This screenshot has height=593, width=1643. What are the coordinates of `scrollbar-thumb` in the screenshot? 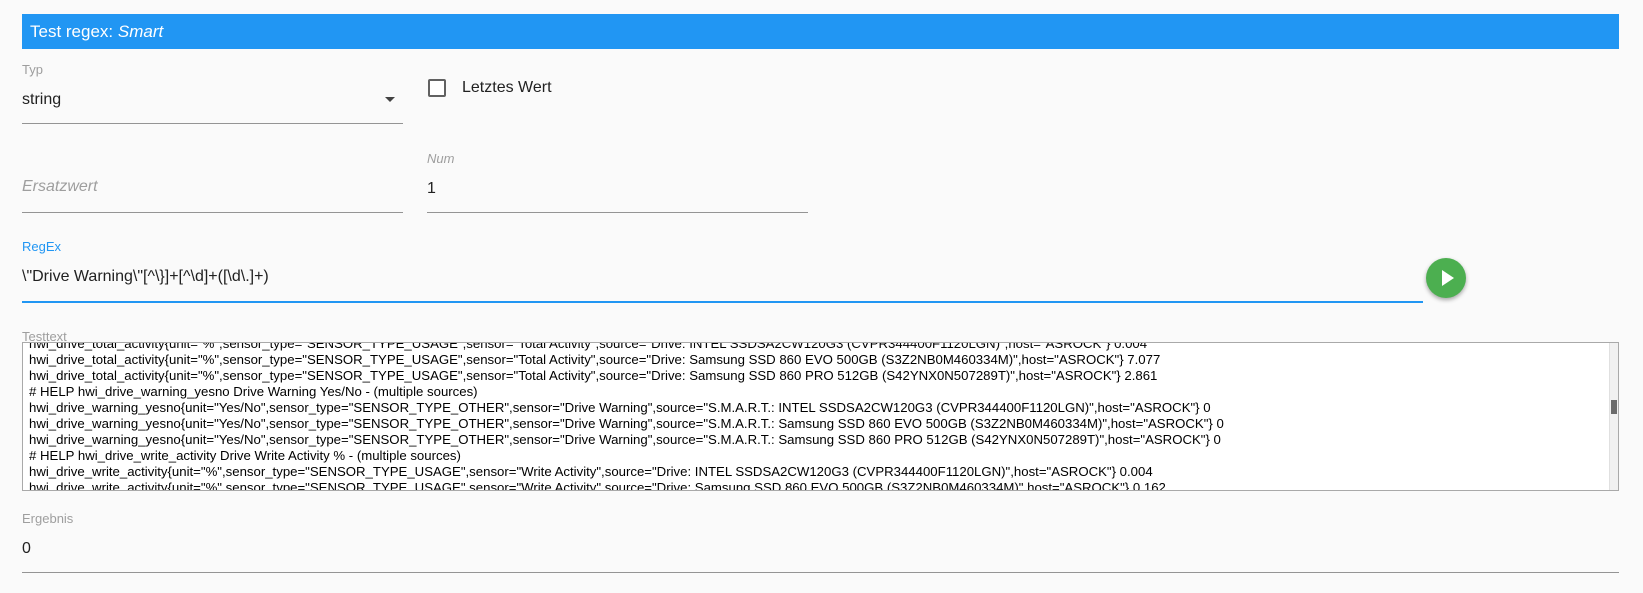 It's located at (1614, 407).